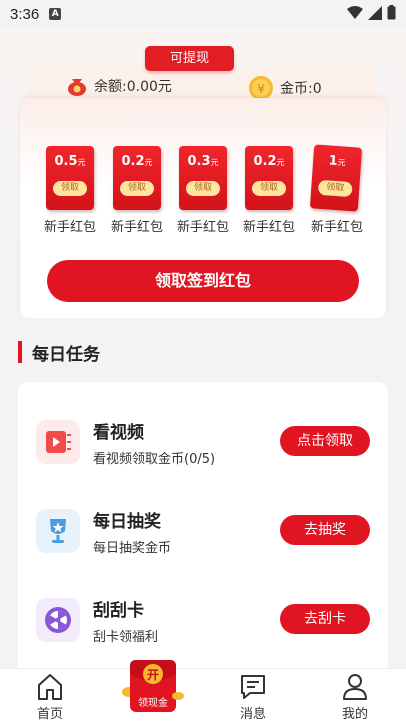  I want to click on wheel-icon, so click(58, 620).